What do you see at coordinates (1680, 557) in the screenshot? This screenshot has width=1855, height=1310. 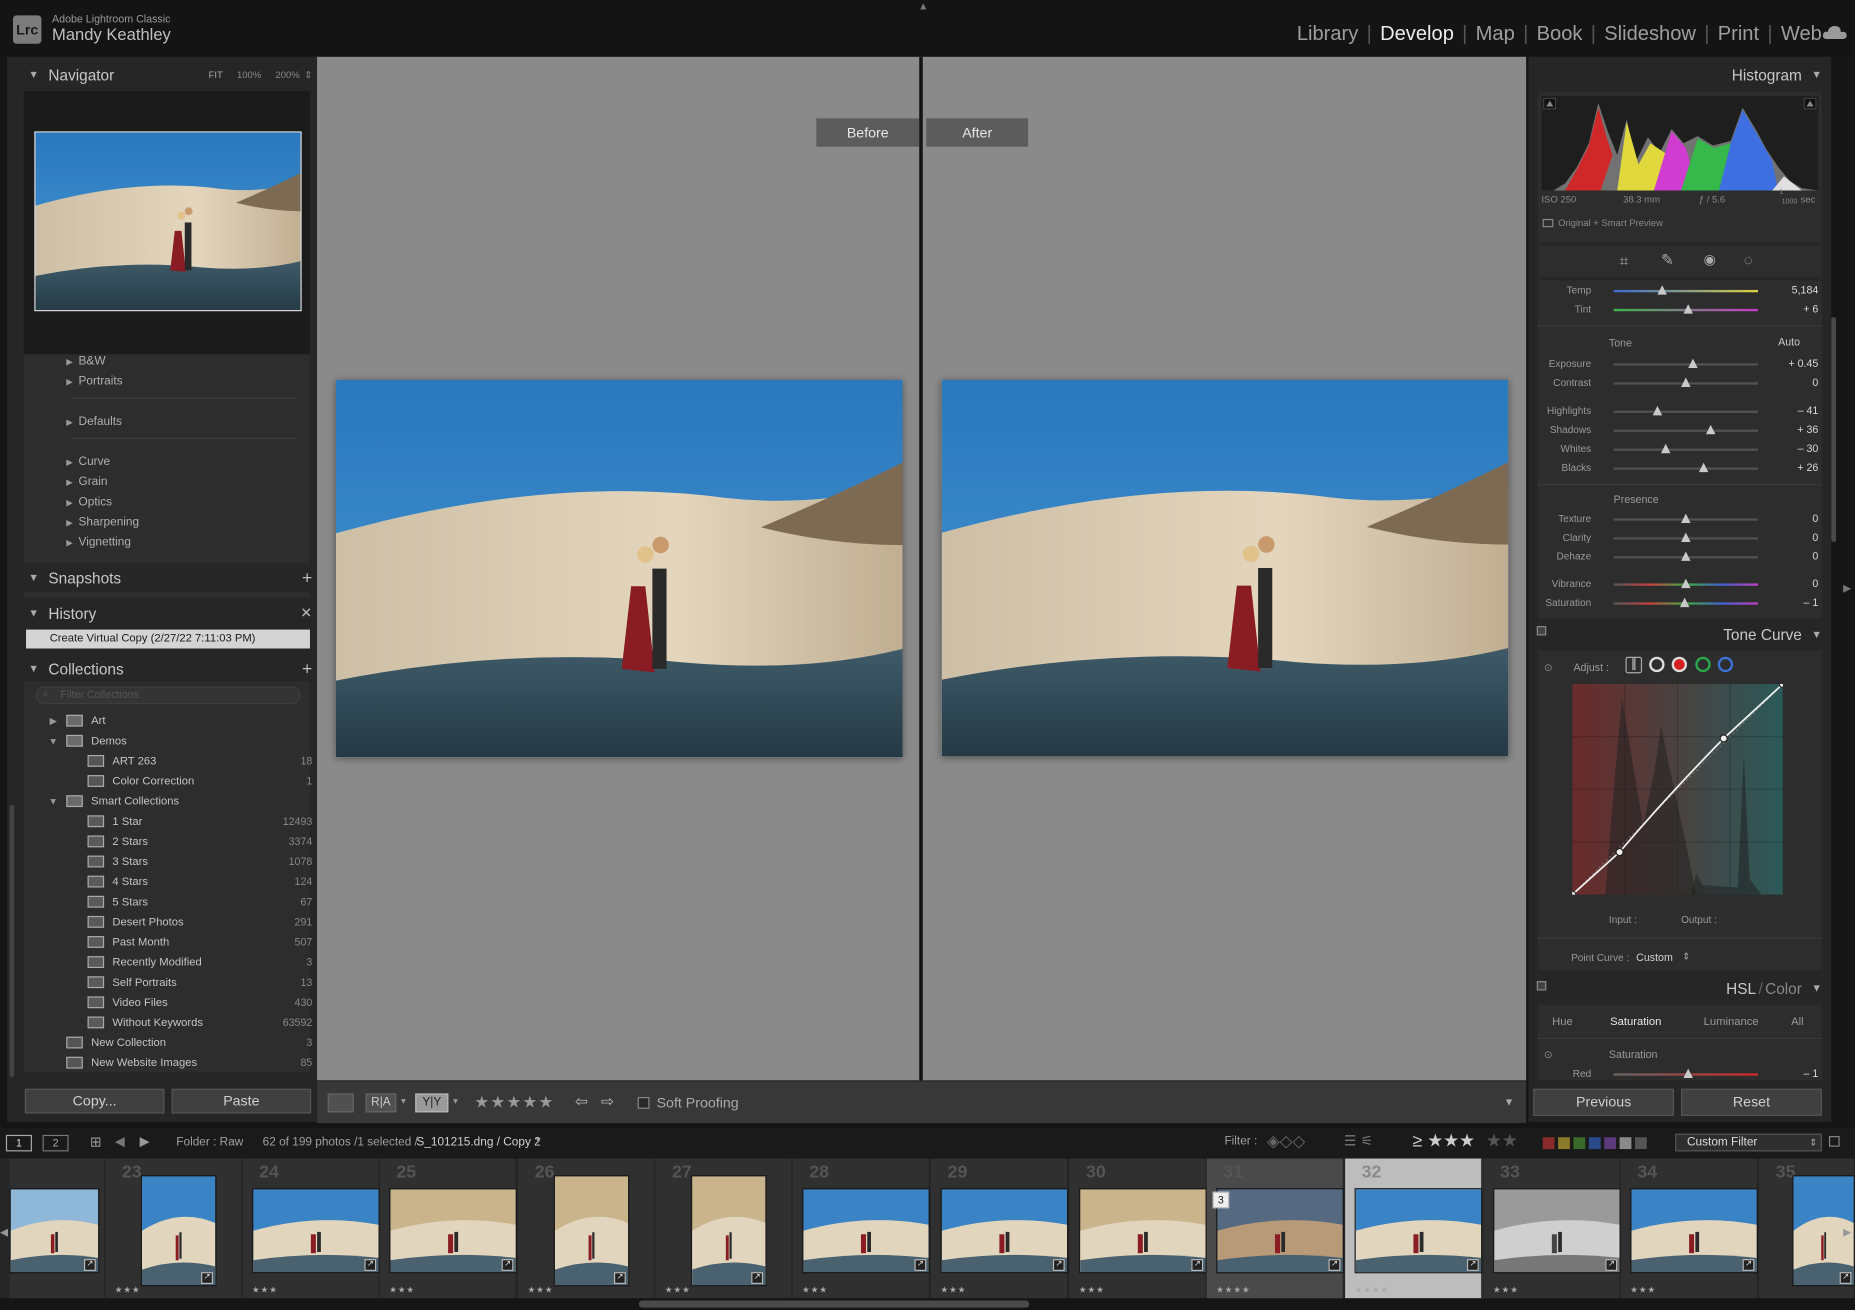 I see `slider-dehaze: Dehaze 0` at bounding box center [1680, 557].